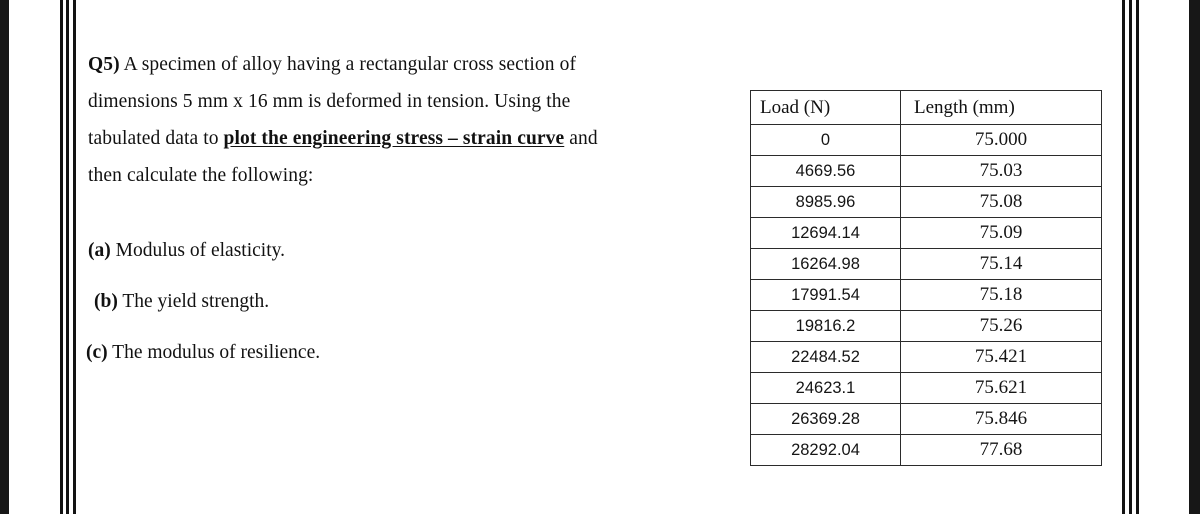  I want to click on table-row: 8985.96 75.08, so click(926, 202).